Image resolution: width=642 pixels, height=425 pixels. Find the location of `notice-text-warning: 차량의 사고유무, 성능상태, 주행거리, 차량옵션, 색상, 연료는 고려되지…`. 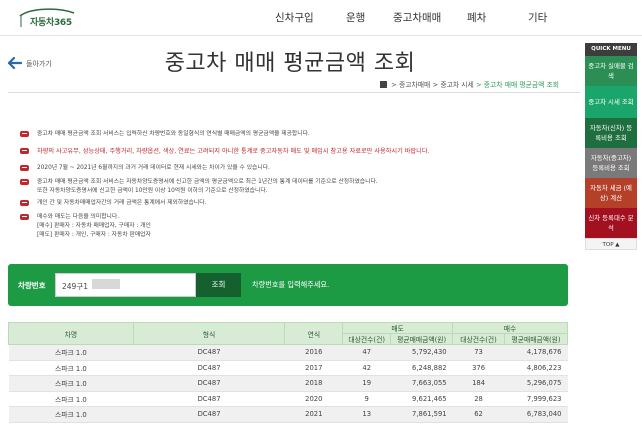

notice-text-warning: 차량의 사고유무, 성능상태, 주행거리, 차량옵션, 색상, 연료는 고려되지… is located at coordinates (233, 151).